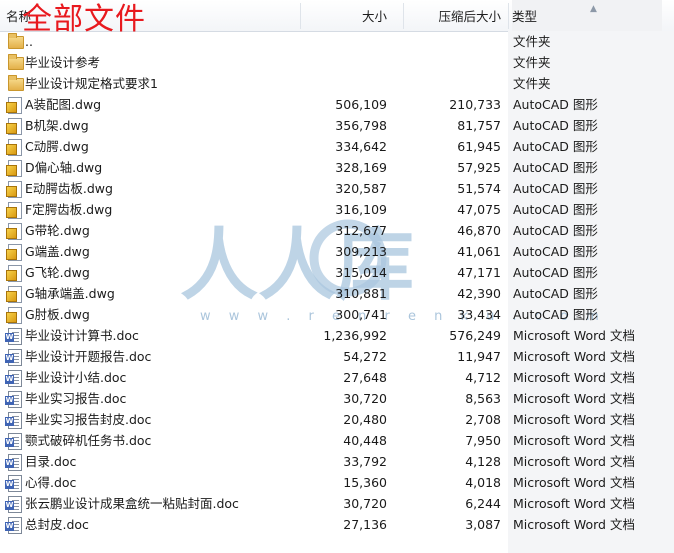 This screenshot has height=553, width=674. Describe the element at coordinates (337, 419) in the screenshot. I see `file-row: 毕业实习报告封皮.doc 20,480 2,708 Microsoft Word 文档` at that location.